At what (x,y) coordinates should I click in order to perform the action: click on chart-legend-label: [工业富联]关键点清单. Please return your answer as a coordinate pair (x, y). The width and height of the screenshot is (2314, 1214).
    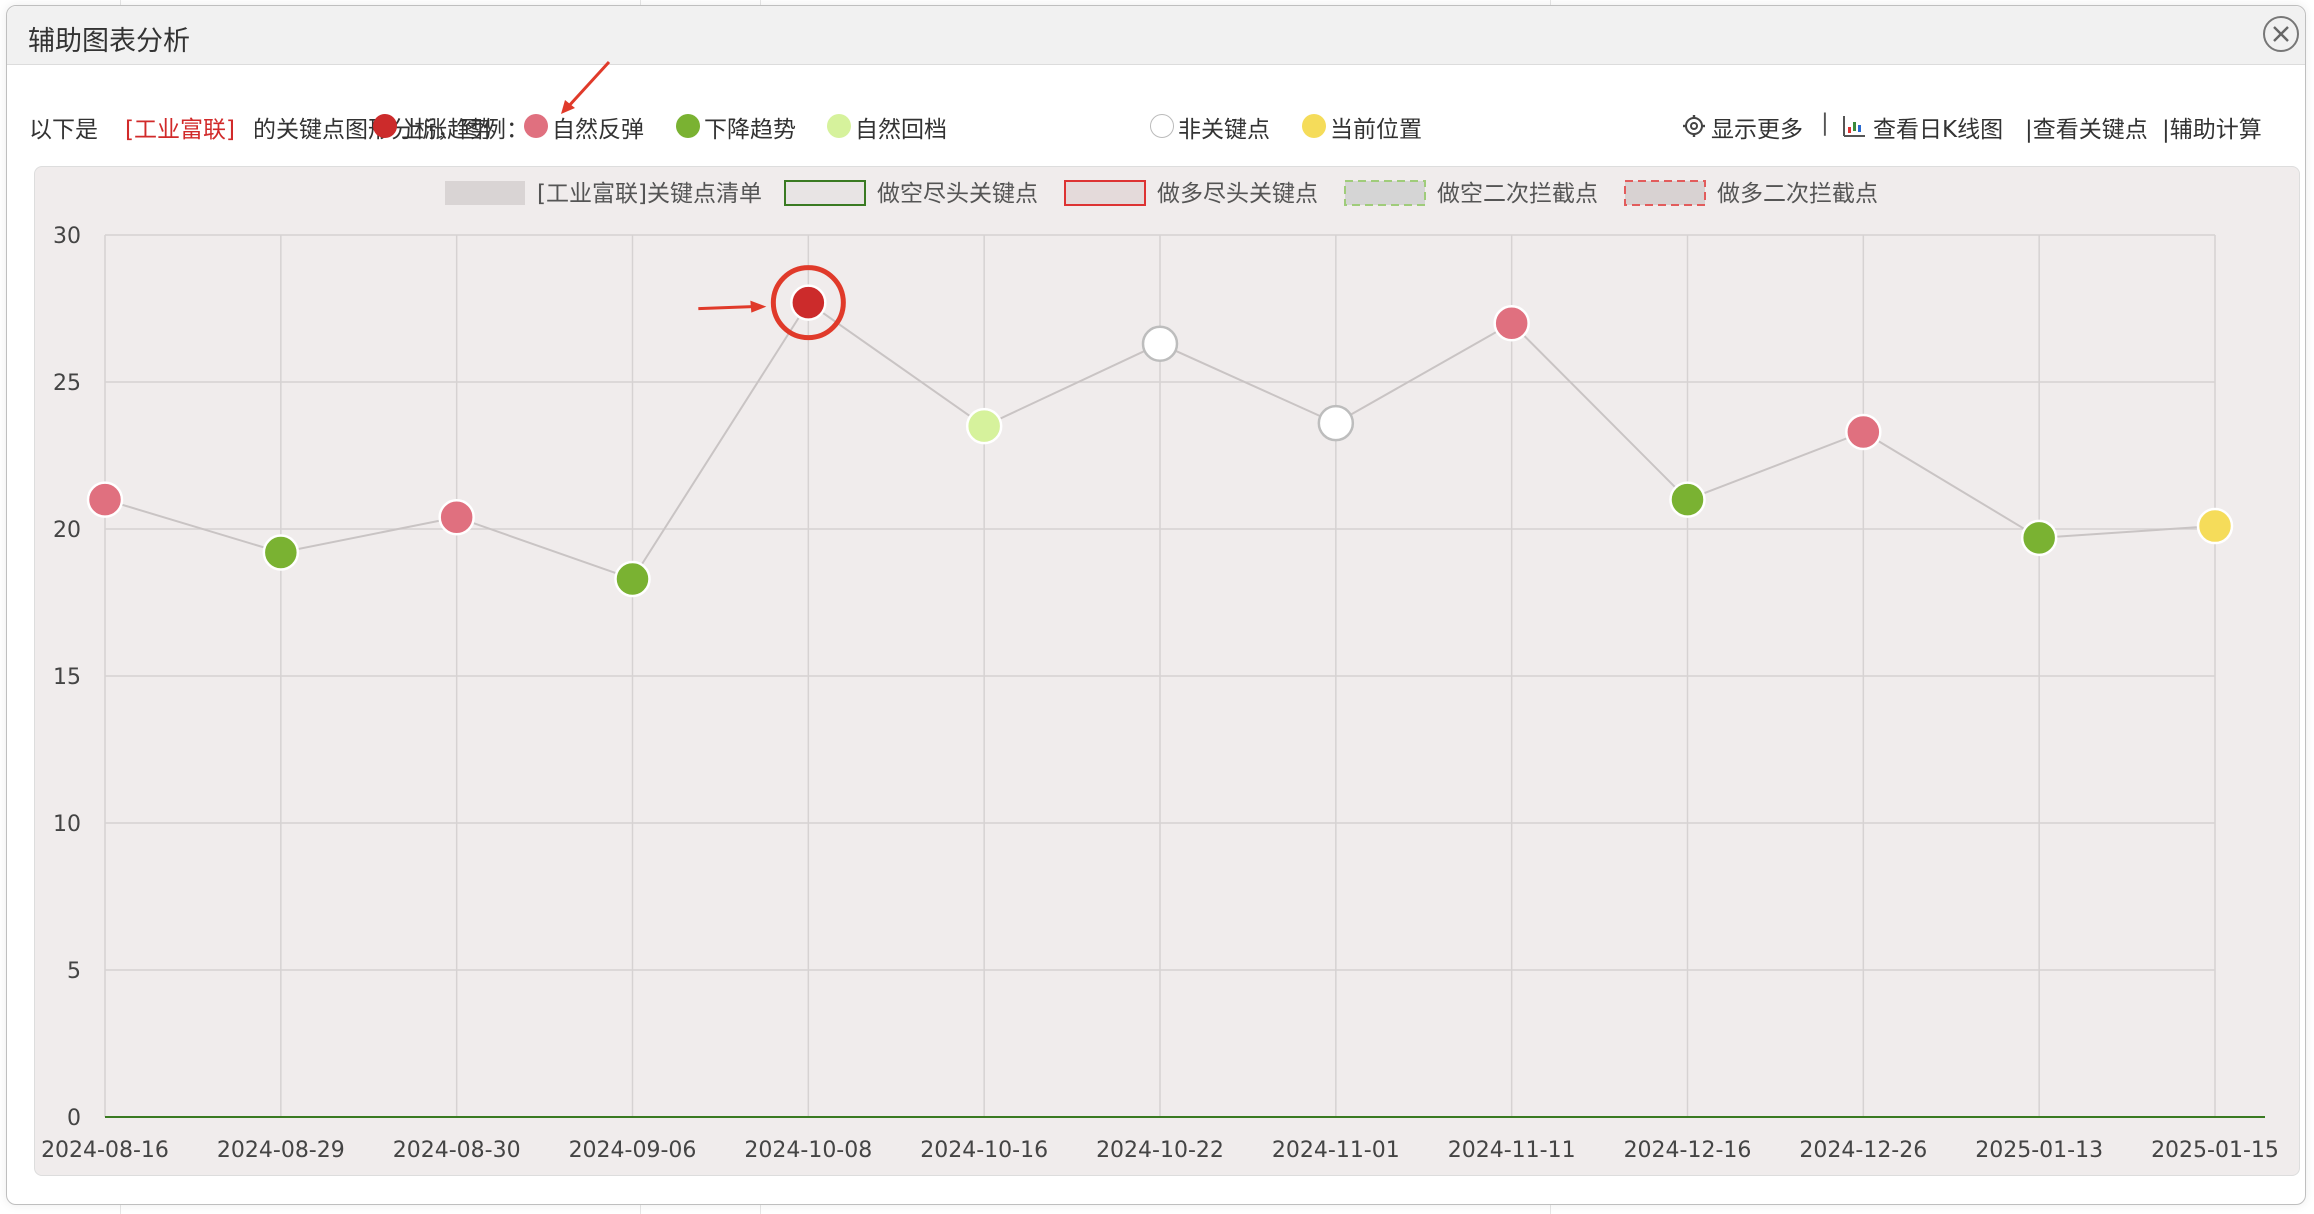
    Looking at the image, I should click on (649, 194).